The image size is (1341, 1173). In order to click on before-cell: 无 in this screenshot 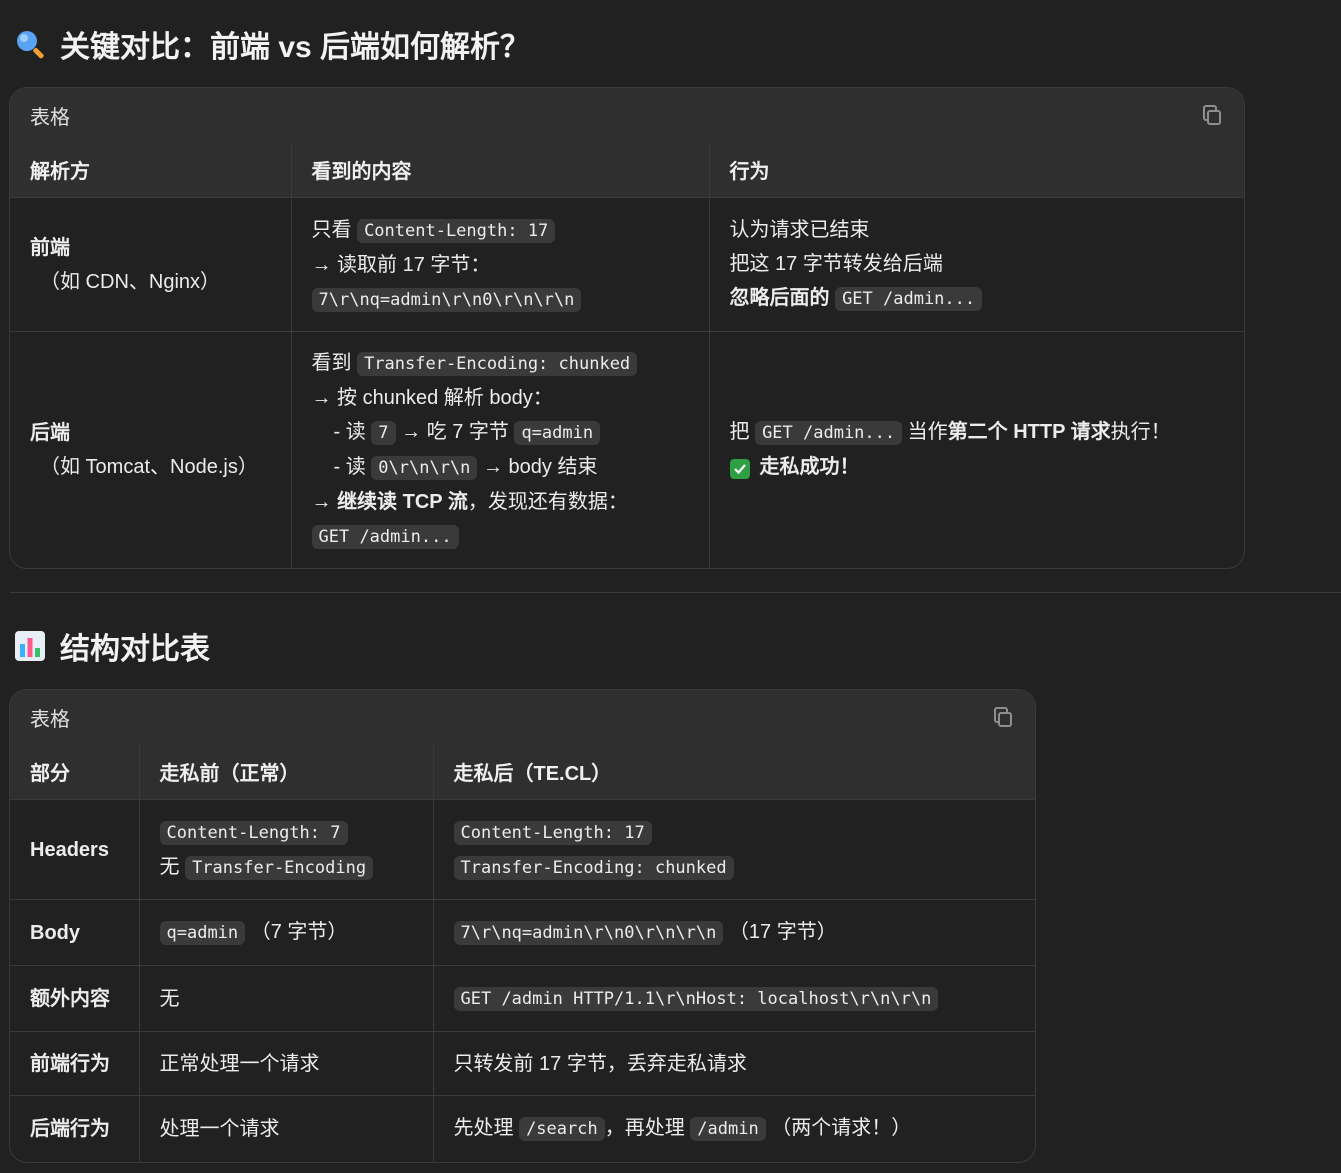, I will do `click(286, 998)`.